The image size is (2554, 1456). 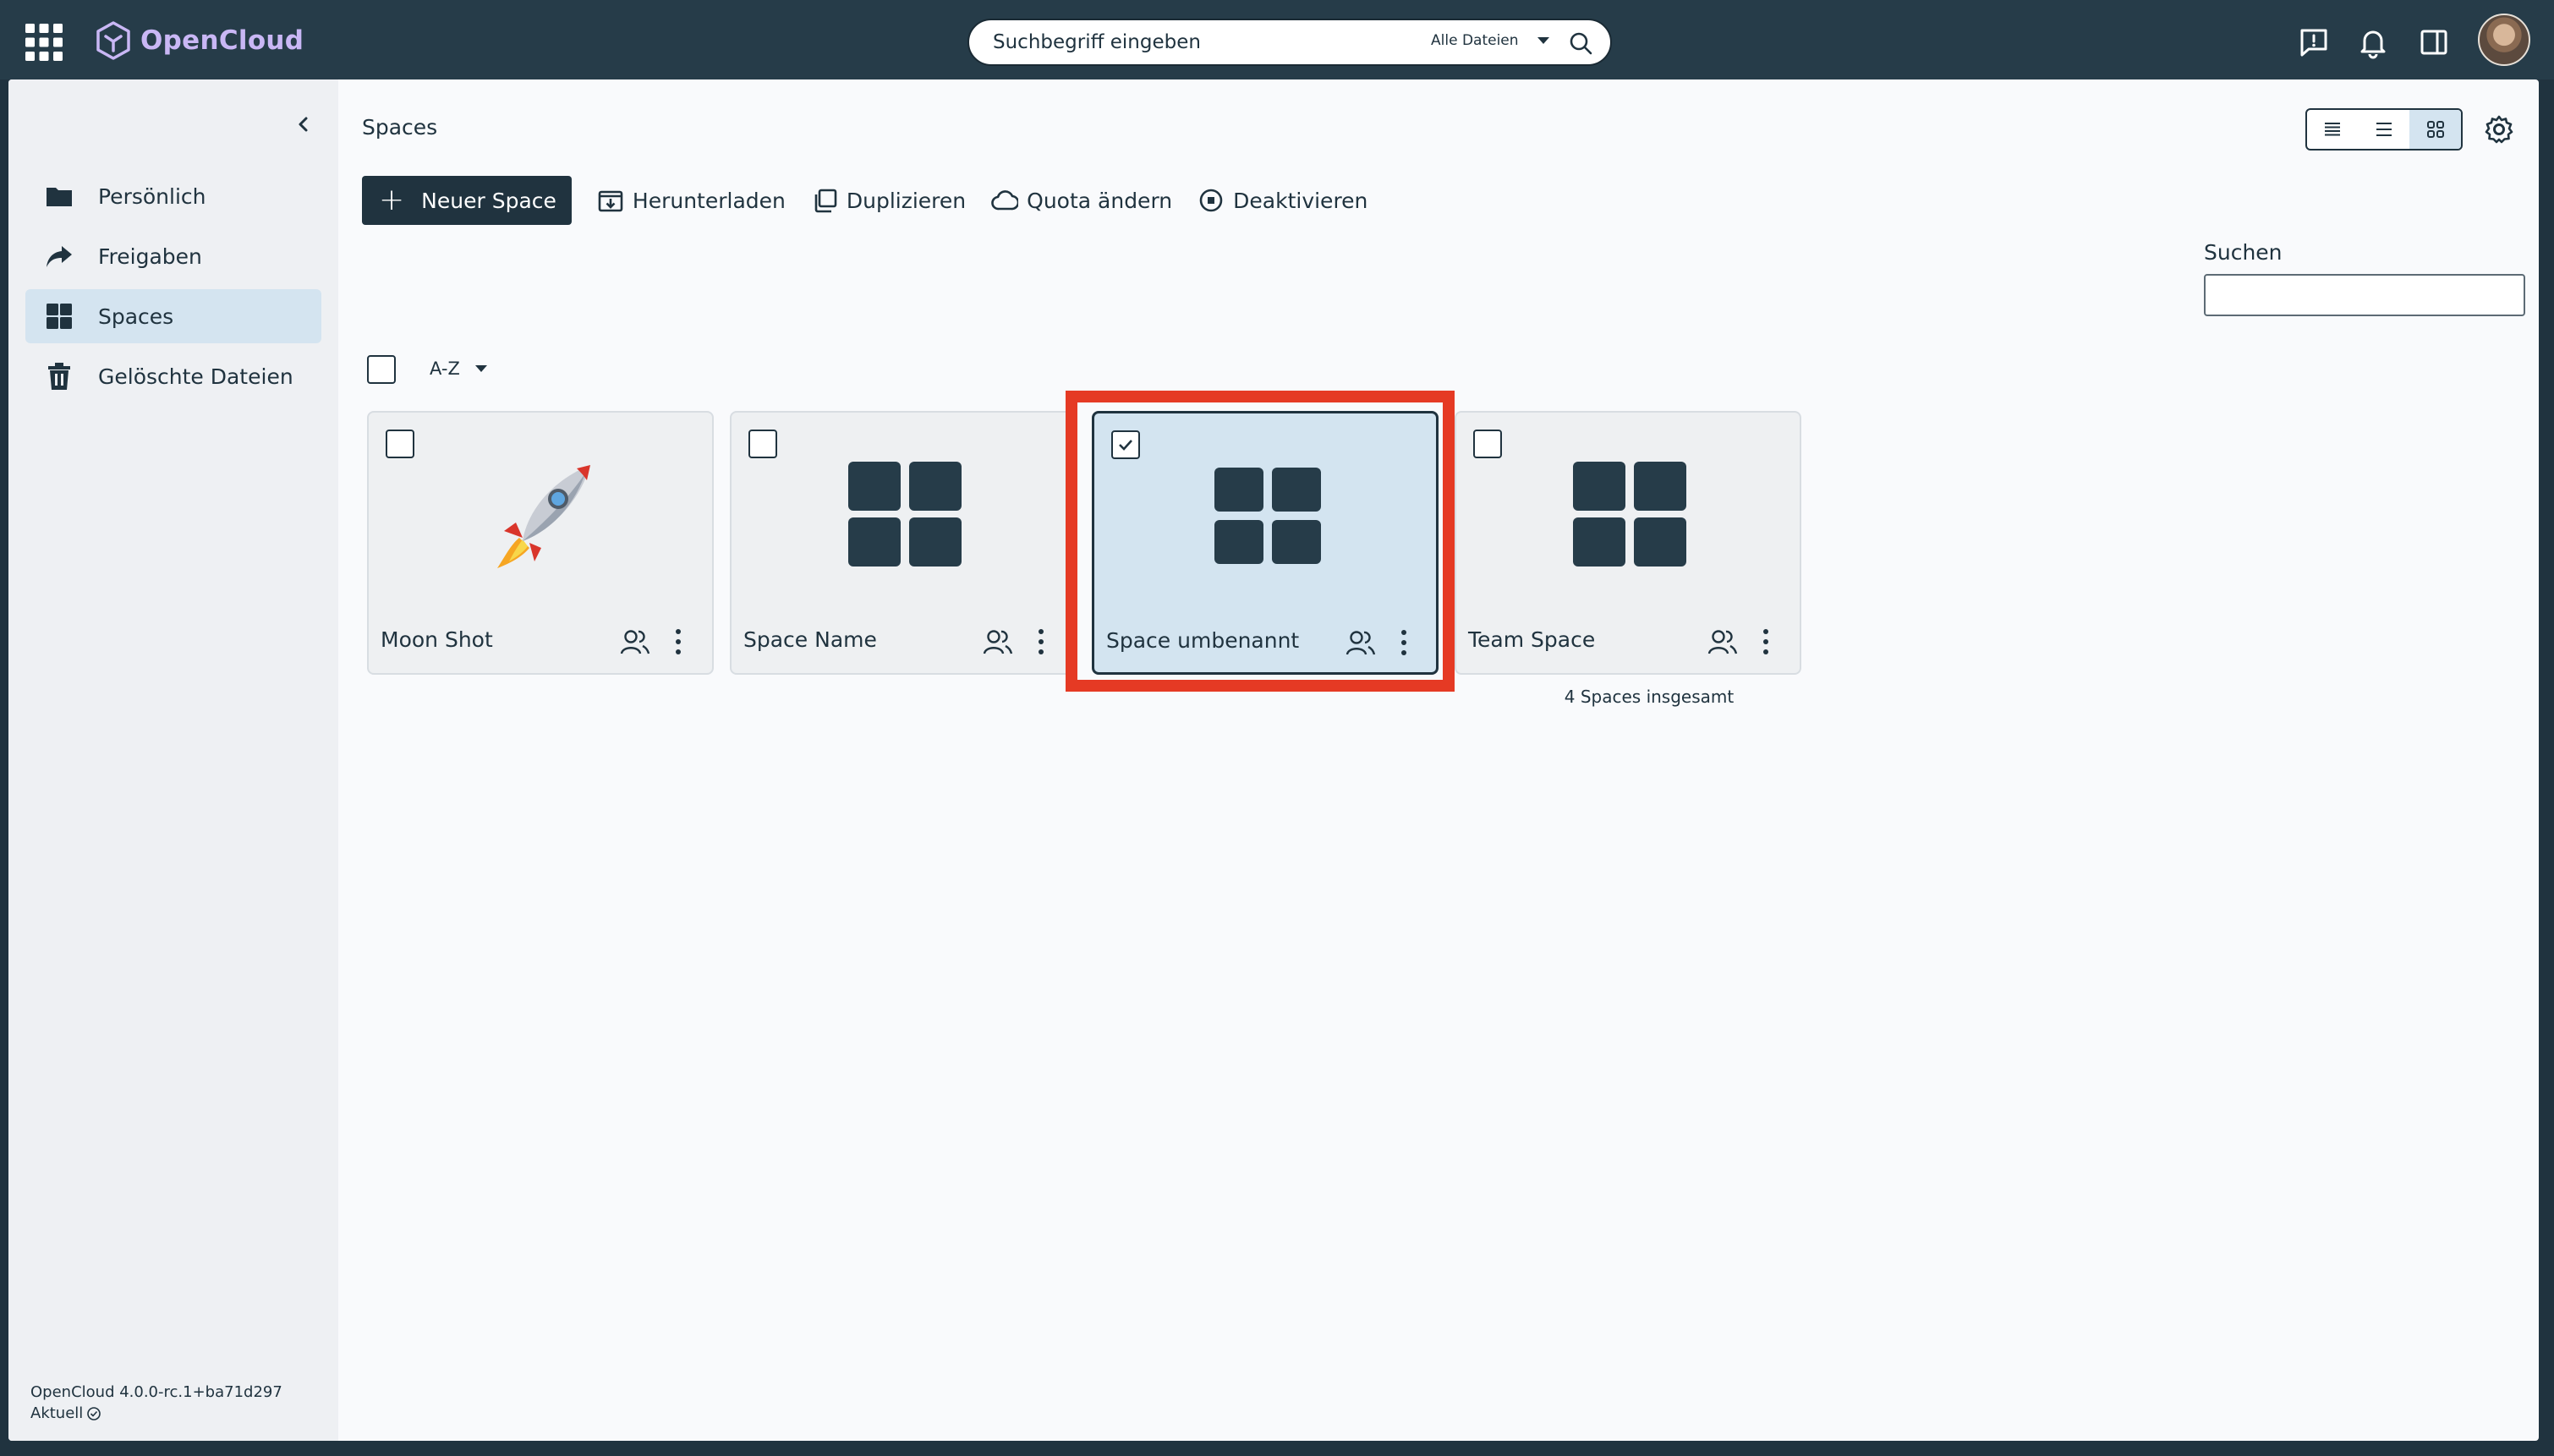 What do you see at coordinates (2504, 40) in the screenshot?
I see `user-avatar` at bounding box center [2504, 40].